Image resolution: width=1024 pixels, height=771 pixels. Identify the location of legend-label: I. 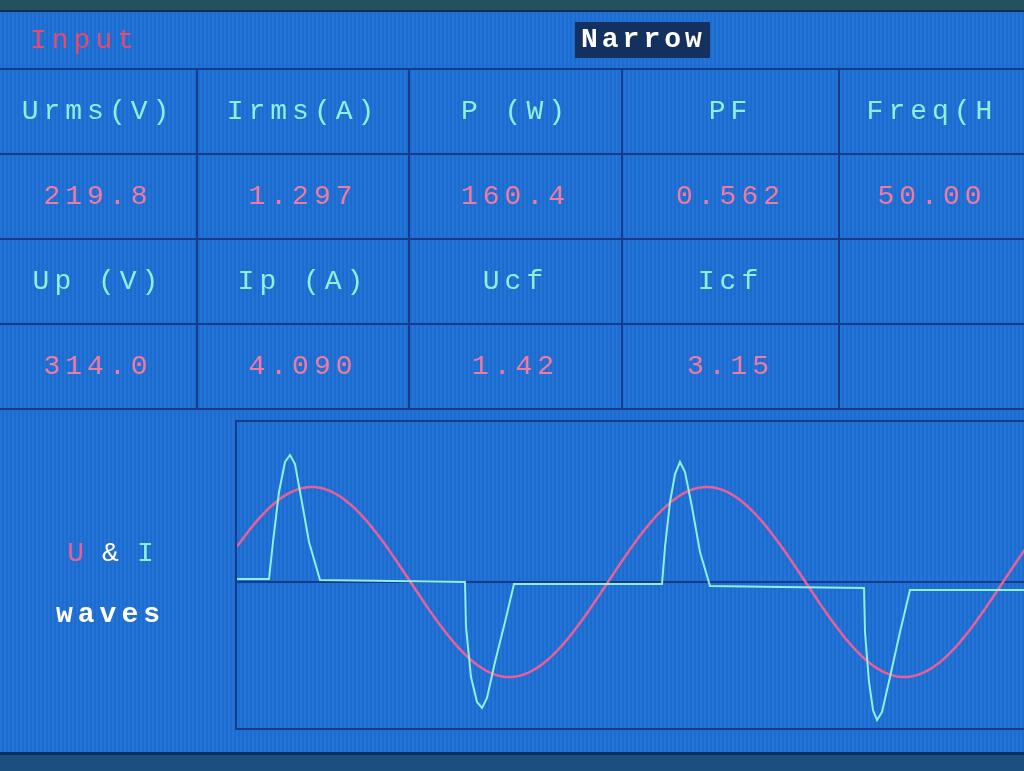
(145, 553).